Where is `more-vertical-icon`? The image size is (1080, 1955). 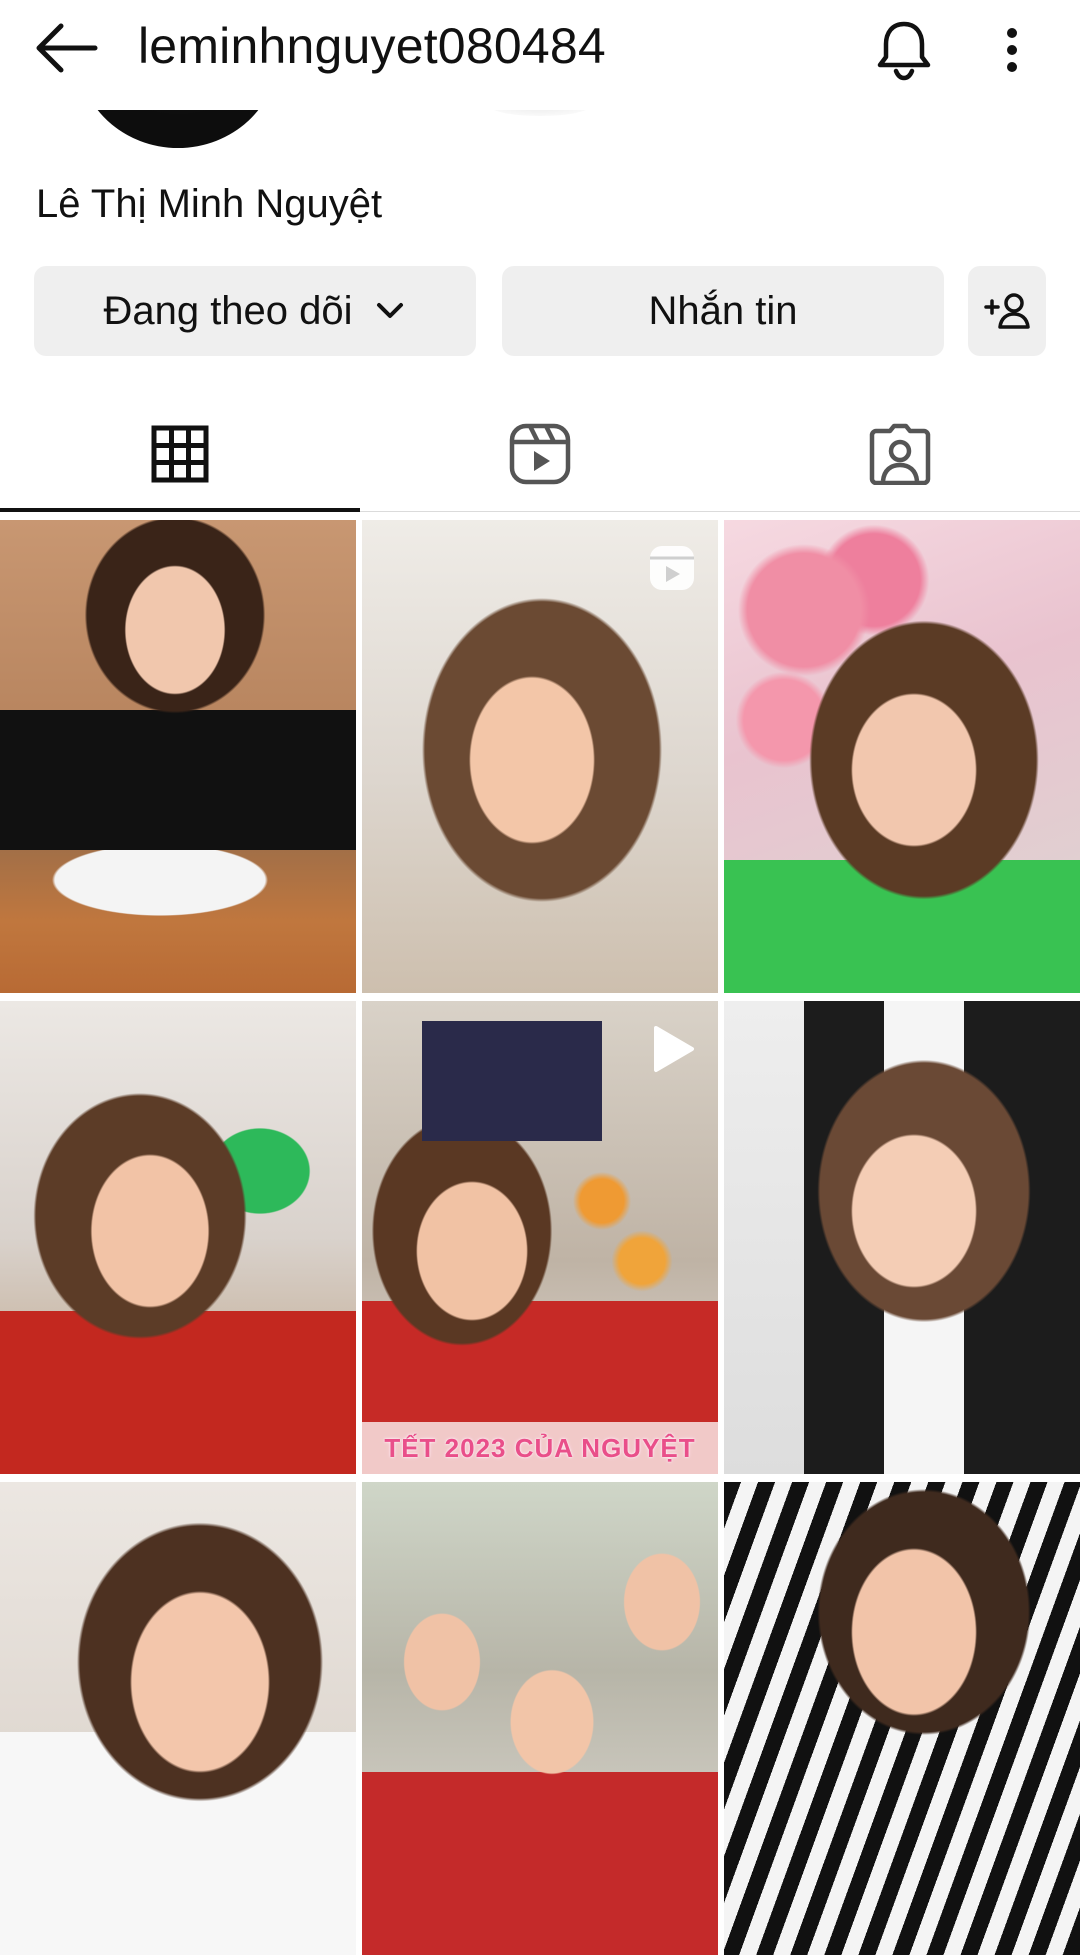
more-vertical-icon is located at coordinates (1012, 50).